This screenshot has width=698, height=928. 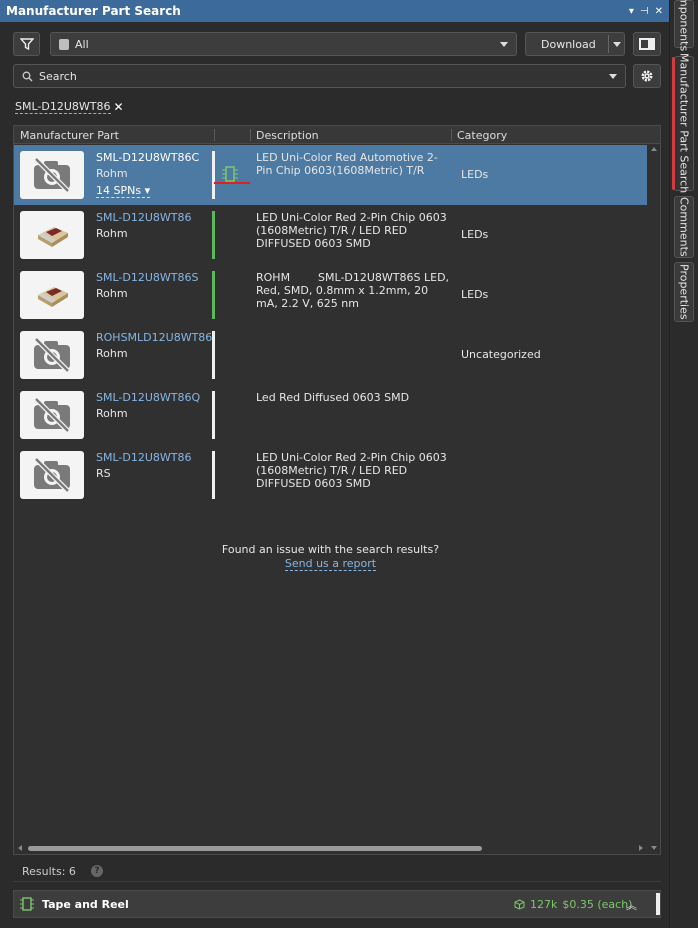 I want to click on search-filter-chip: SML-D12U8WT86 ✕, so click(x=69, y=107).